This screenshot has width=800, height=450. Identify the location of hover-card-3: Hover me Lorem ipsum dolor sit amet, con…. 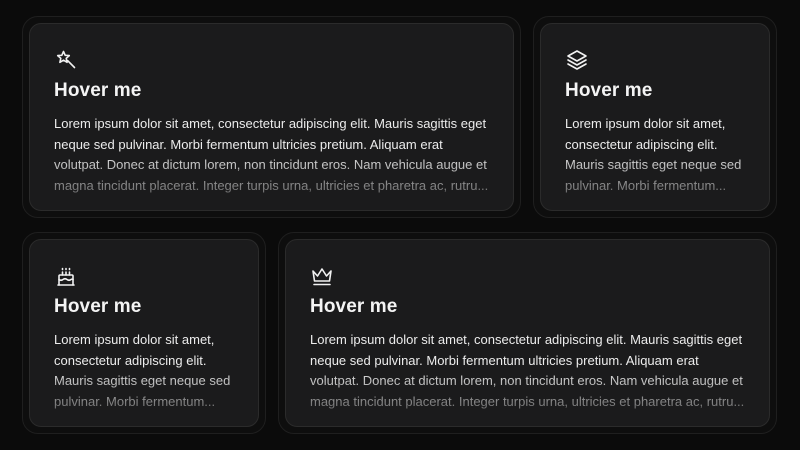
(144, 333).